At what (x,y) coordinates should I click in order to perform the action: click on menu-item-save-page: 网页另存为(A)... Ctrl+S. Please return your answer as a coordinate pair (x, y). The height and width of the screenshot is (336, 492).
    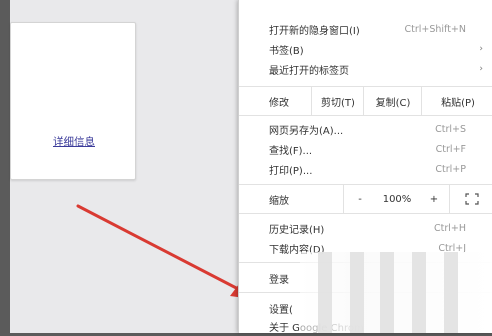
    Looking at the image, I should click on (365, 129).